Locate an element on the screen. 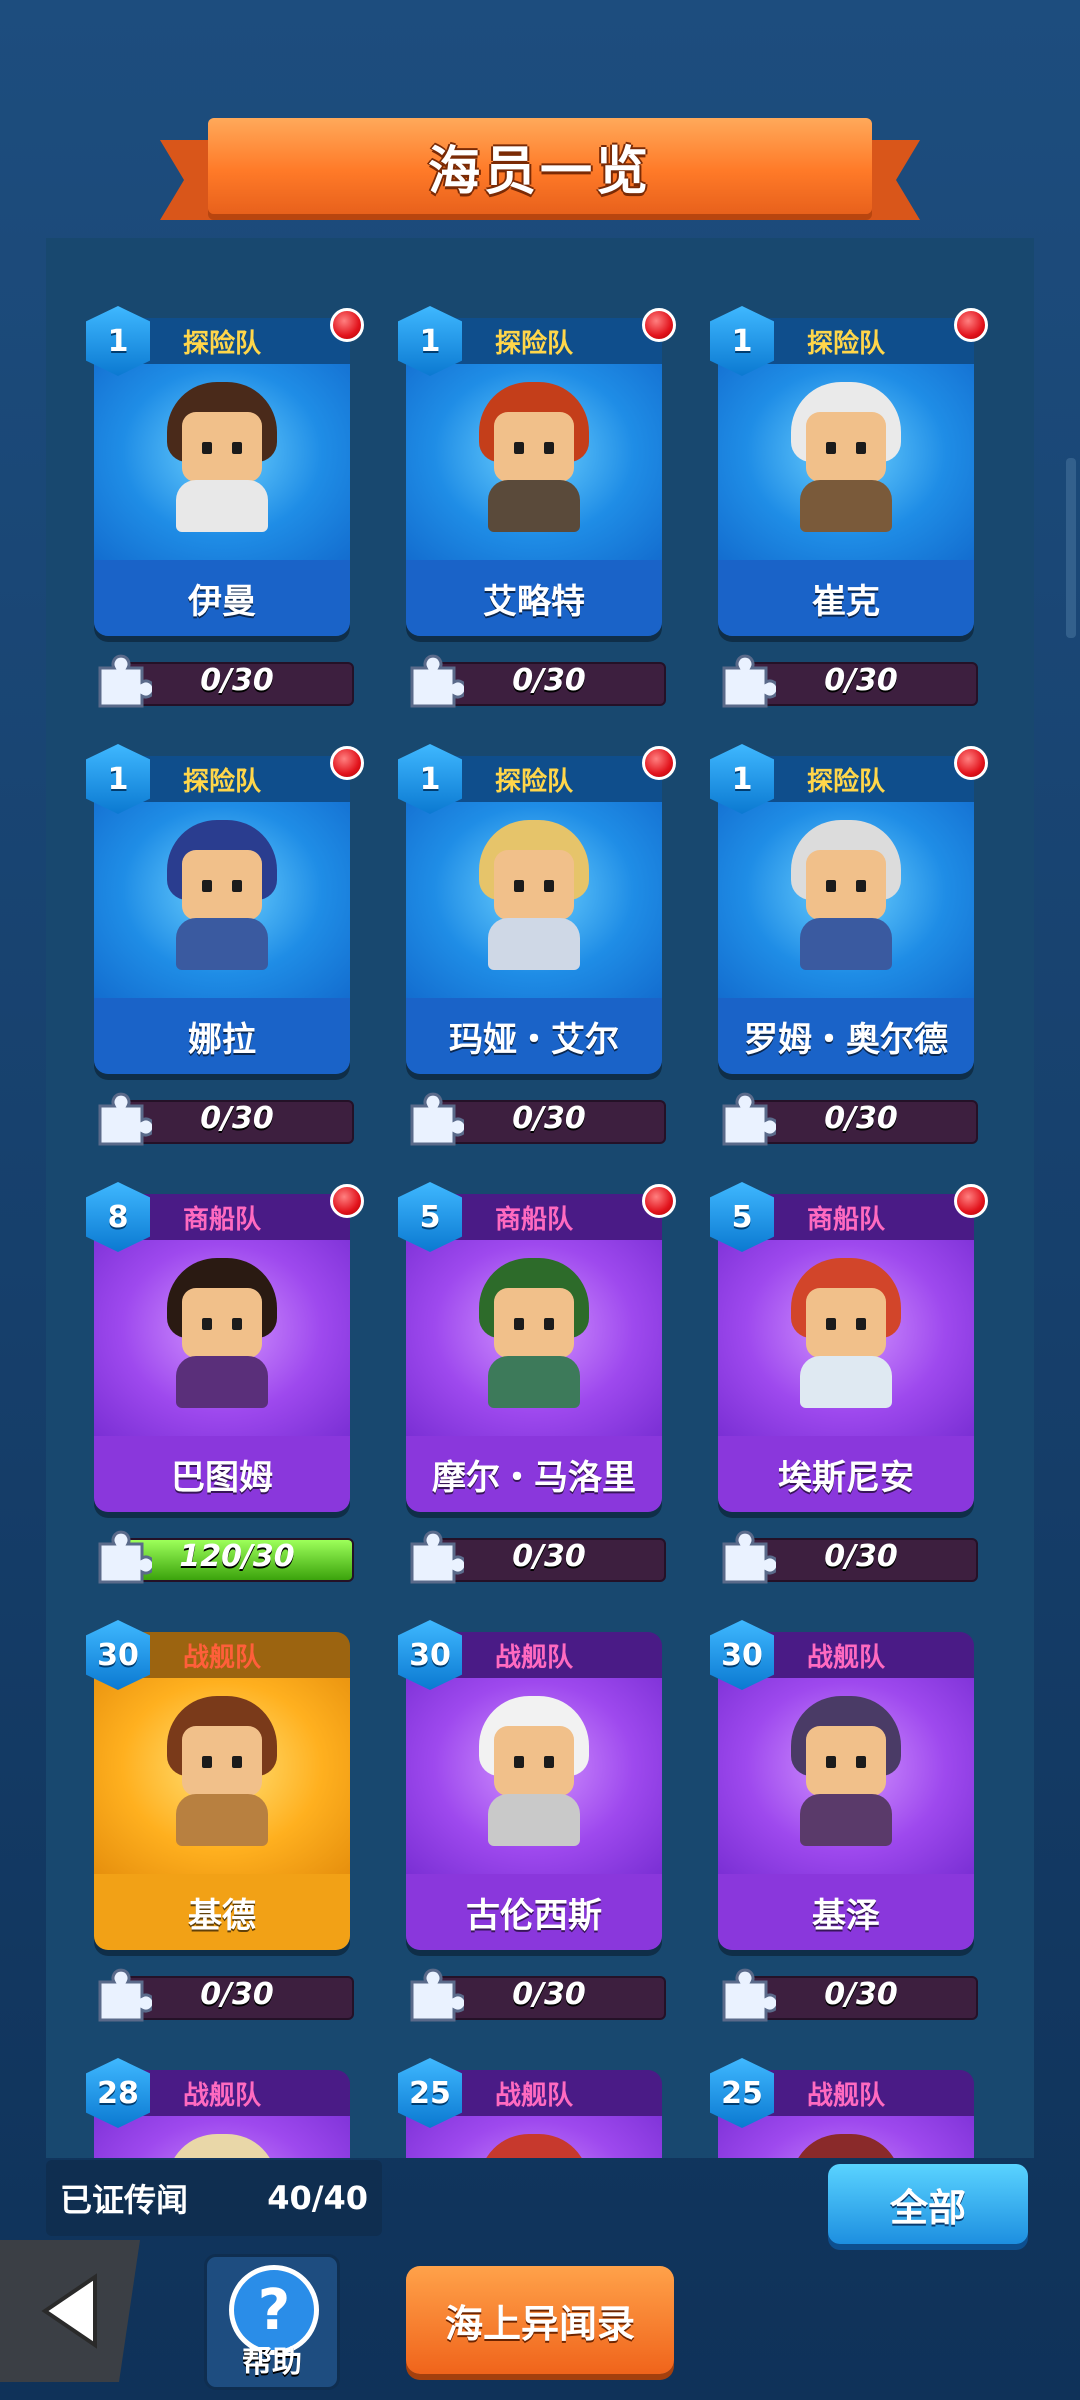 Image resolution: width=1080 pixels, height=2400 pixels. crew-card: 5 商船队 ★★★★★ 摩尔・马洛里 is located at coordinates (552, 1369).